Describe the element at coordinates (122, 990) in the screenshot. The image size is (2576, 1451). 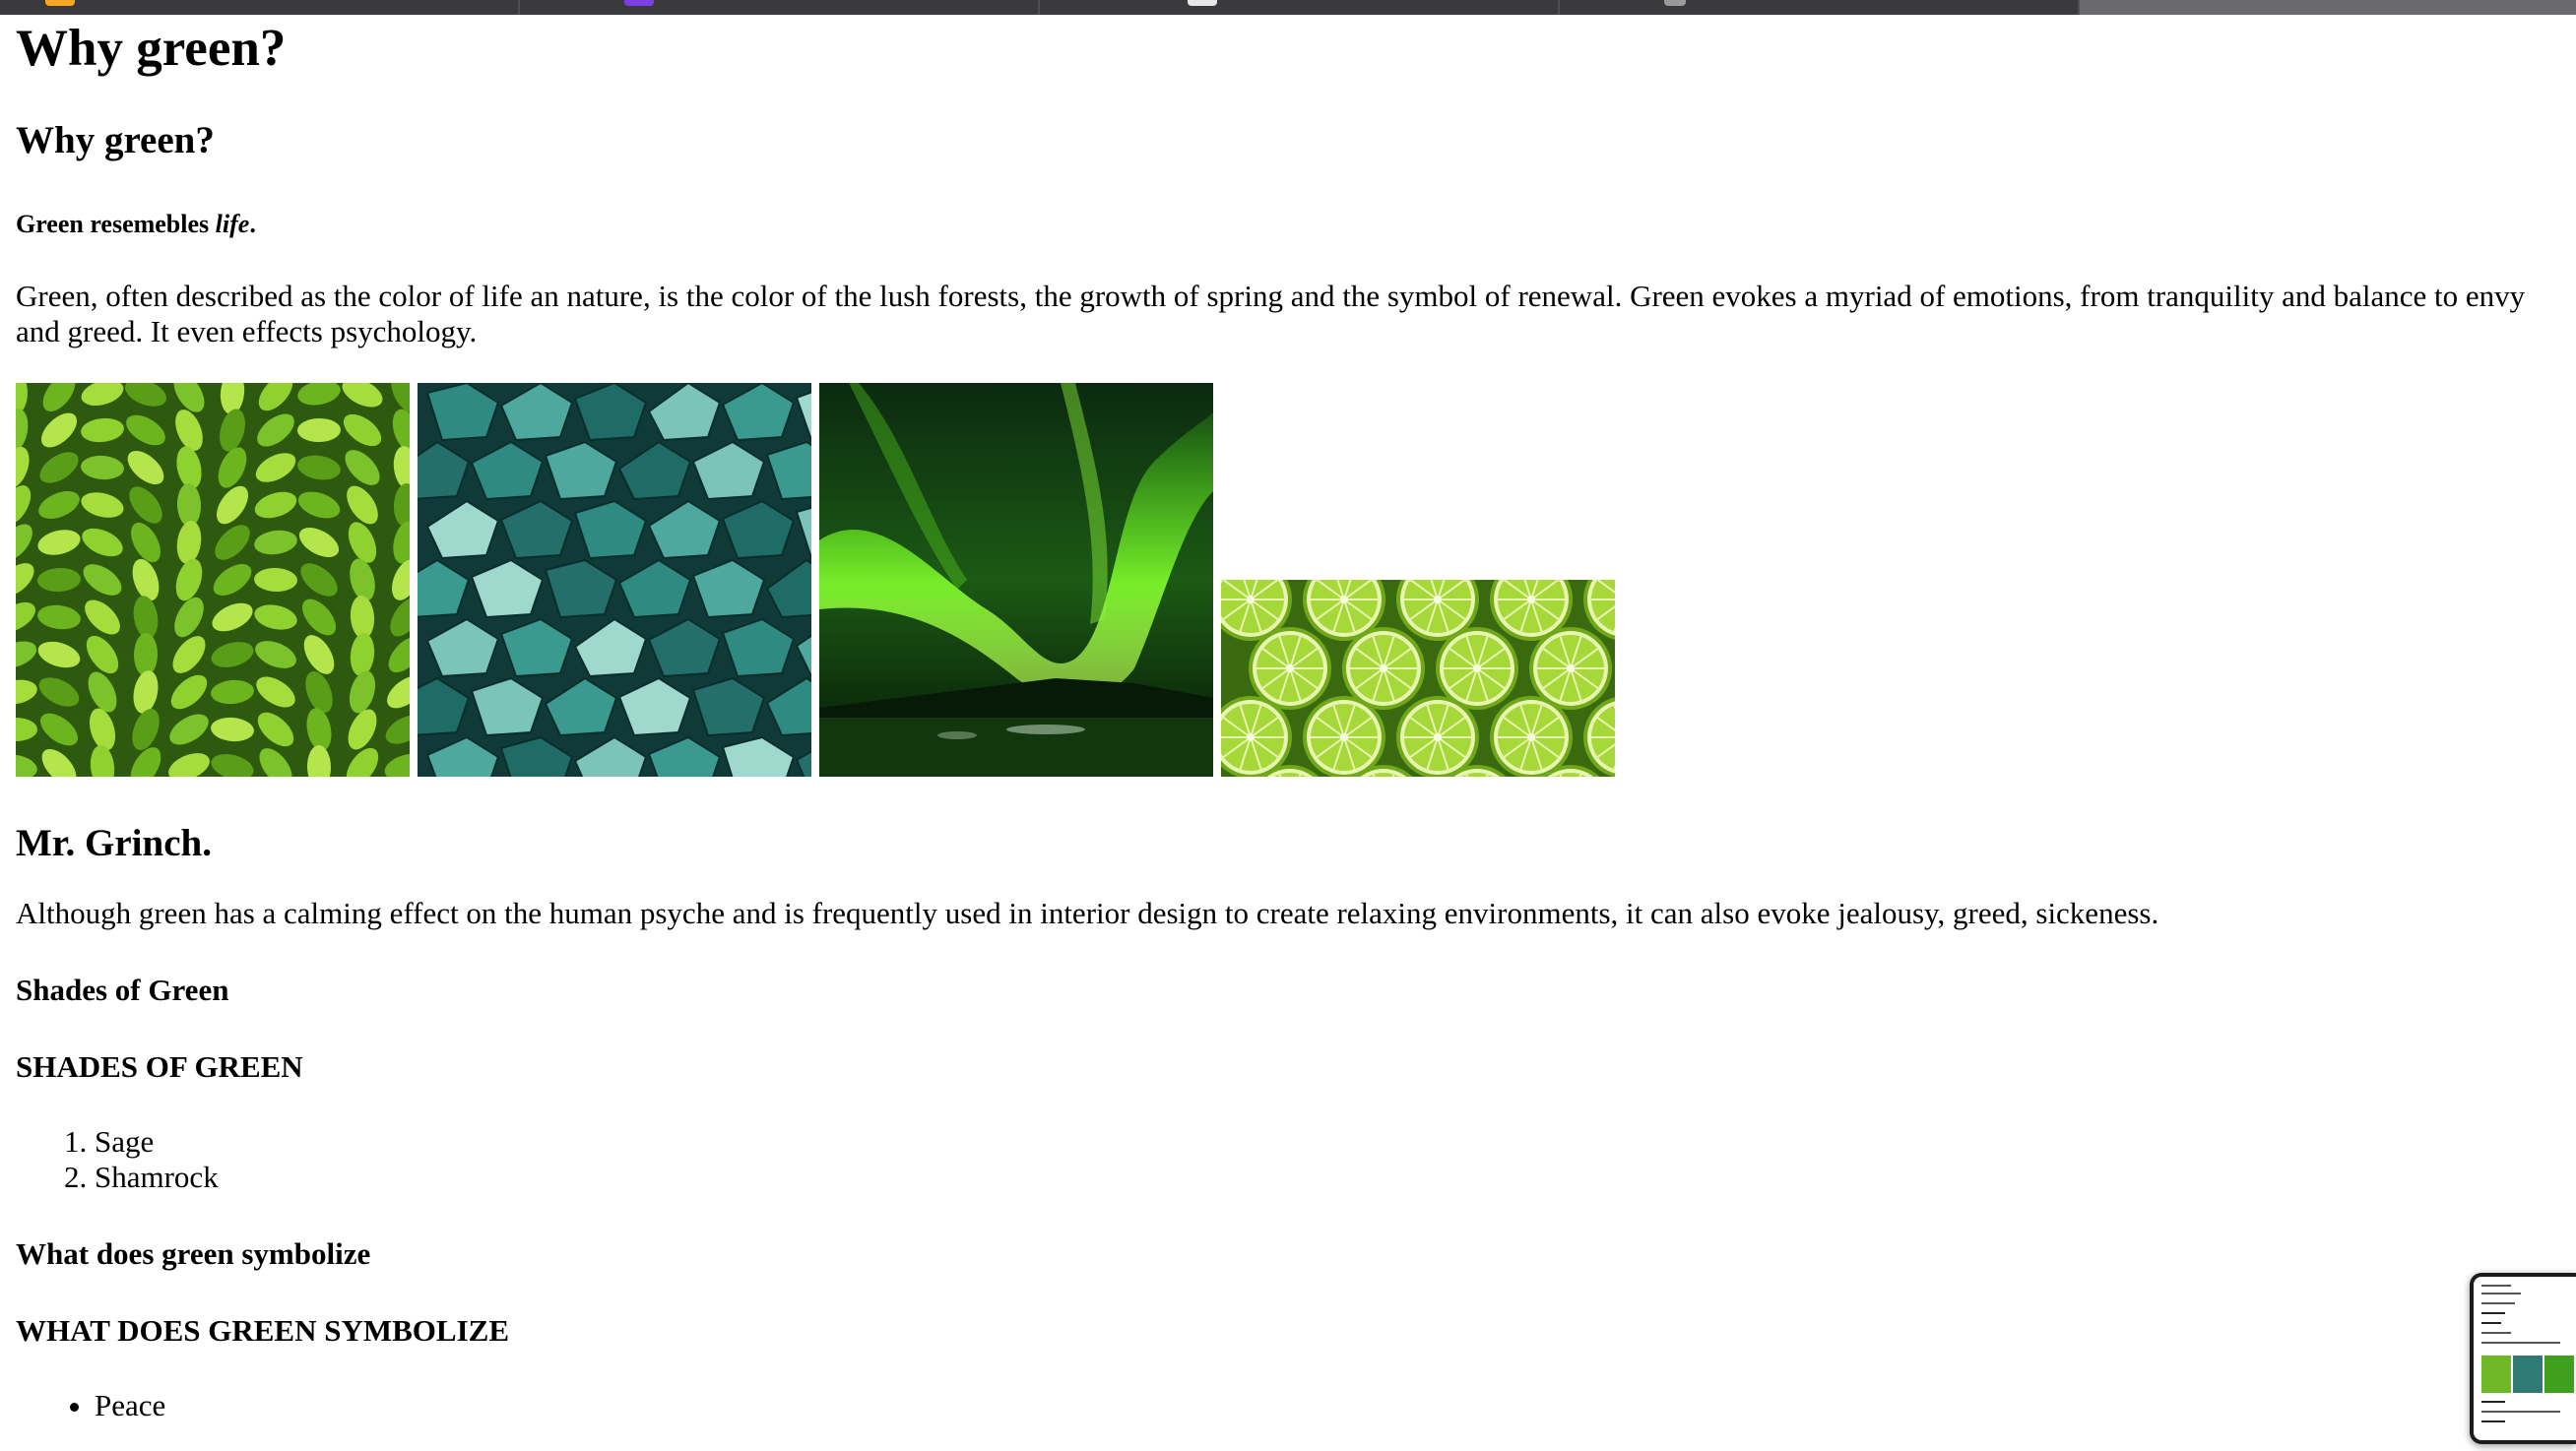
I see `shades-heading: Shades of Green` at that location.